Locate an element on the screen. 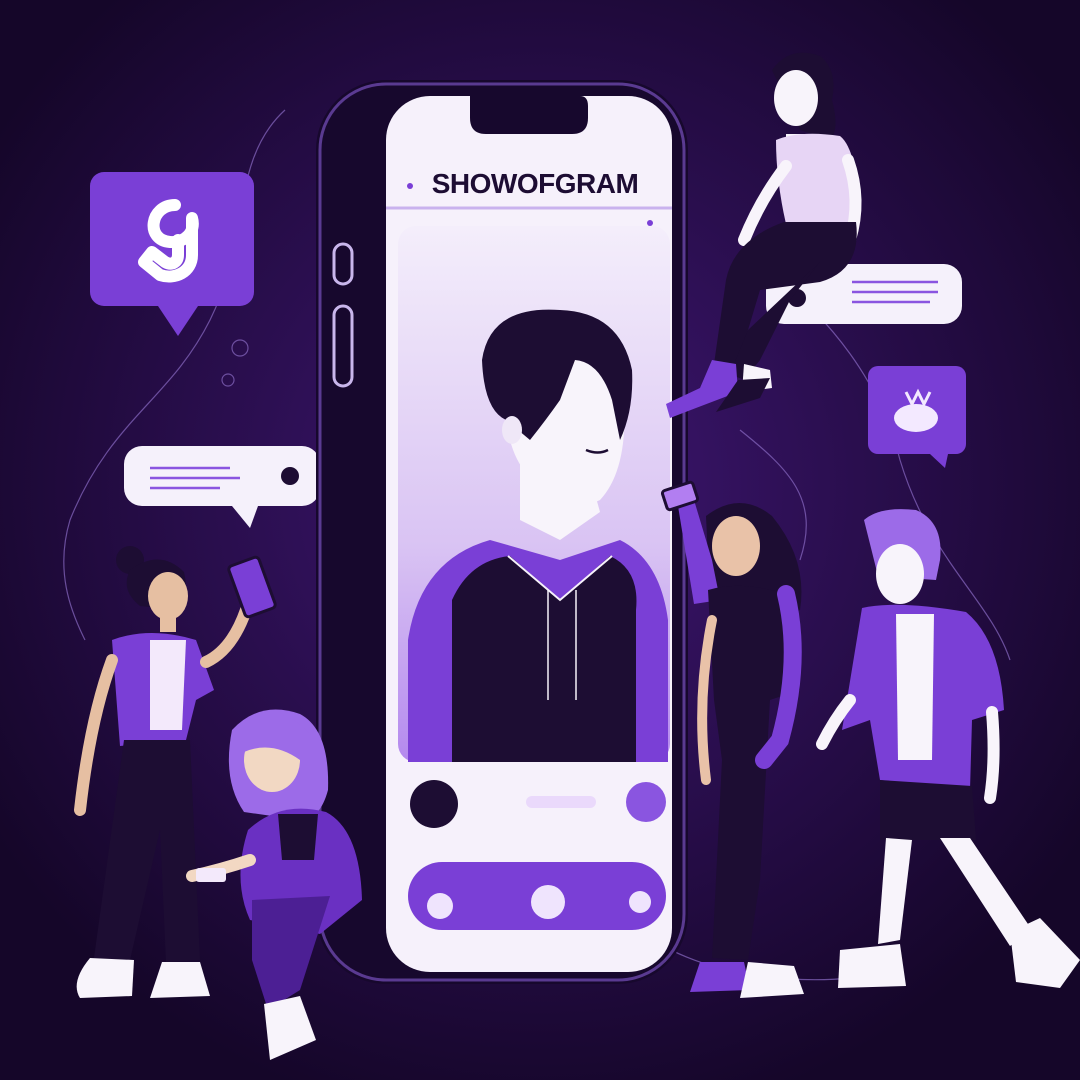  avatar is located at coordinates (434, 804).